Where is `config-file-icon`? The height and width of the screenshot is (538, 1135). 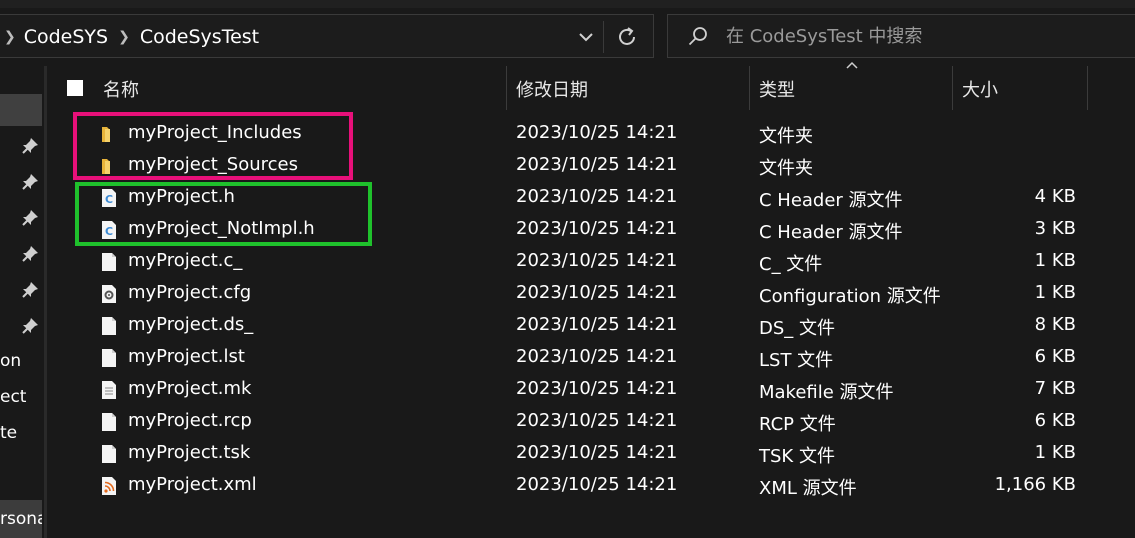
config-file-icon is located at coordinates (109, 294).